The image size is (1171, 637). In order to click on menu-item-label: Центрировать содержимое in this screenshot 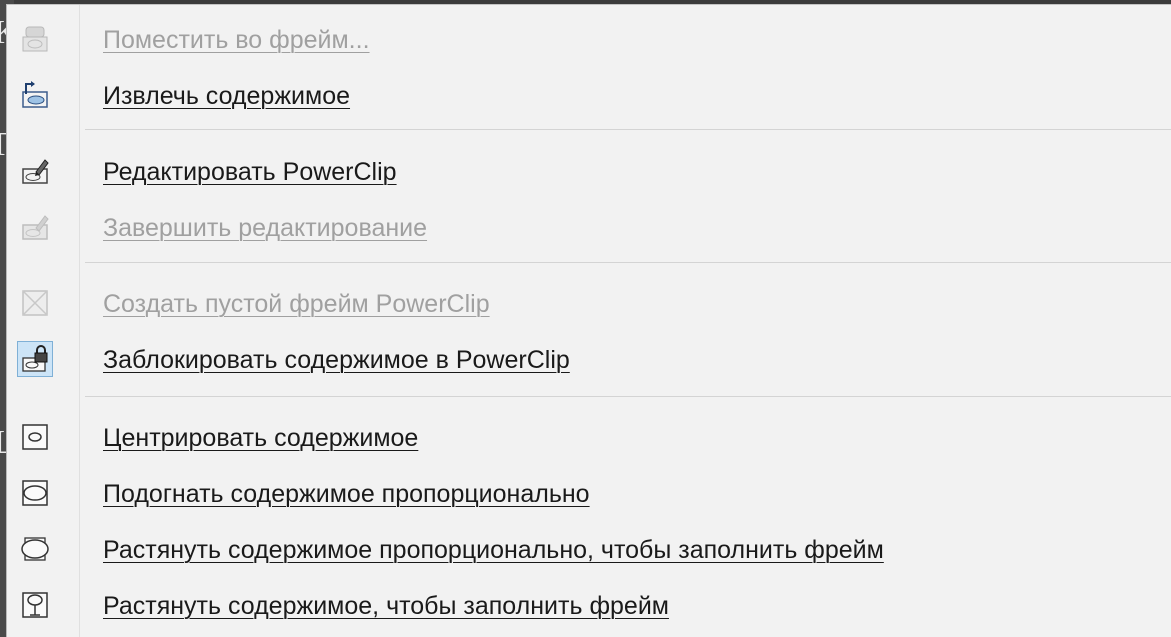, I will do `click(261, 438)`.